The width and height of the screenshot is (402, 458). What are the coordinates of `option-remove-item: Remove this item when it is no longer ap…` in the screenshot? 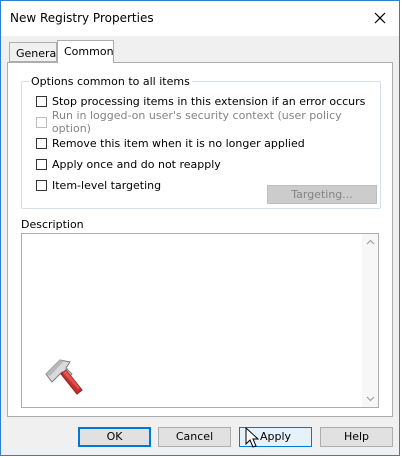 It's located at (170, 143).